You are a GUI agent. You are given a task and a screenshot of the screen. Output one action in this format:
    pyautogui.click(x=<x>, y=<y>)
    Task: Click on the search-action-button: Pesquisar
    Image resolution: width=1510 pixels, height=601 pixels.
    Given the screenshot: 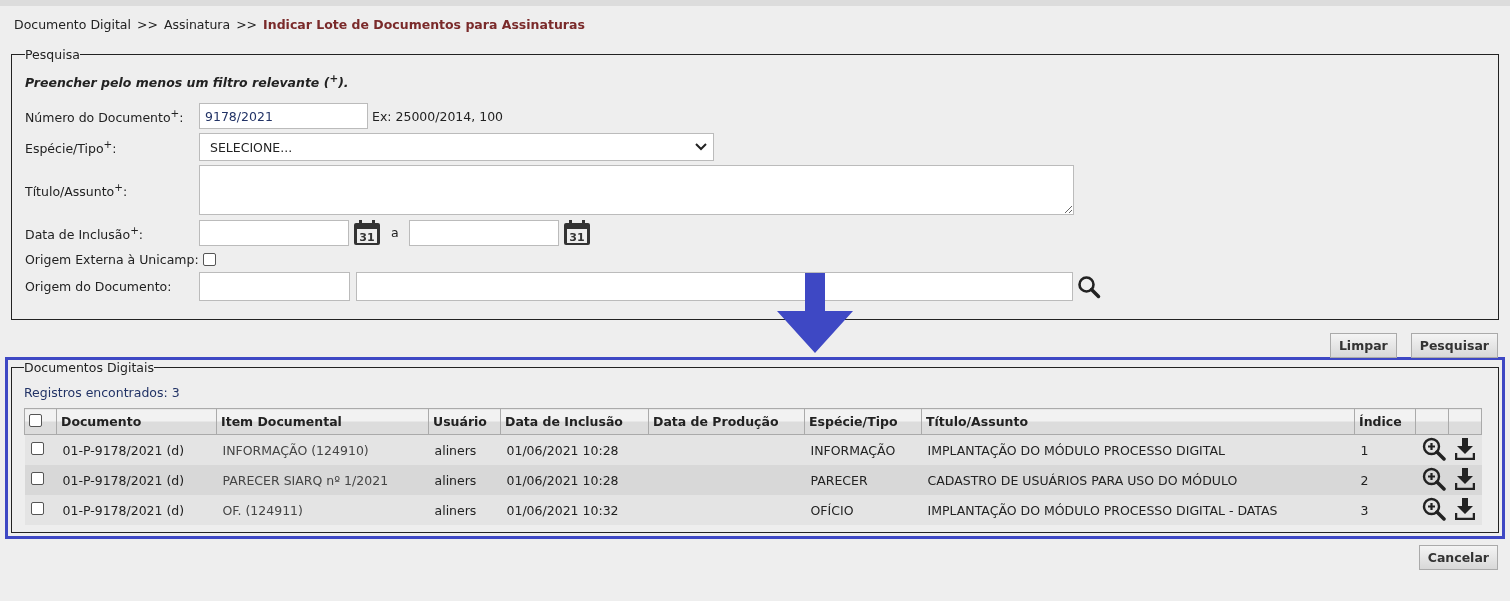 What is the action you would take?
    pyautogui.click(x=1454, y=346)
    